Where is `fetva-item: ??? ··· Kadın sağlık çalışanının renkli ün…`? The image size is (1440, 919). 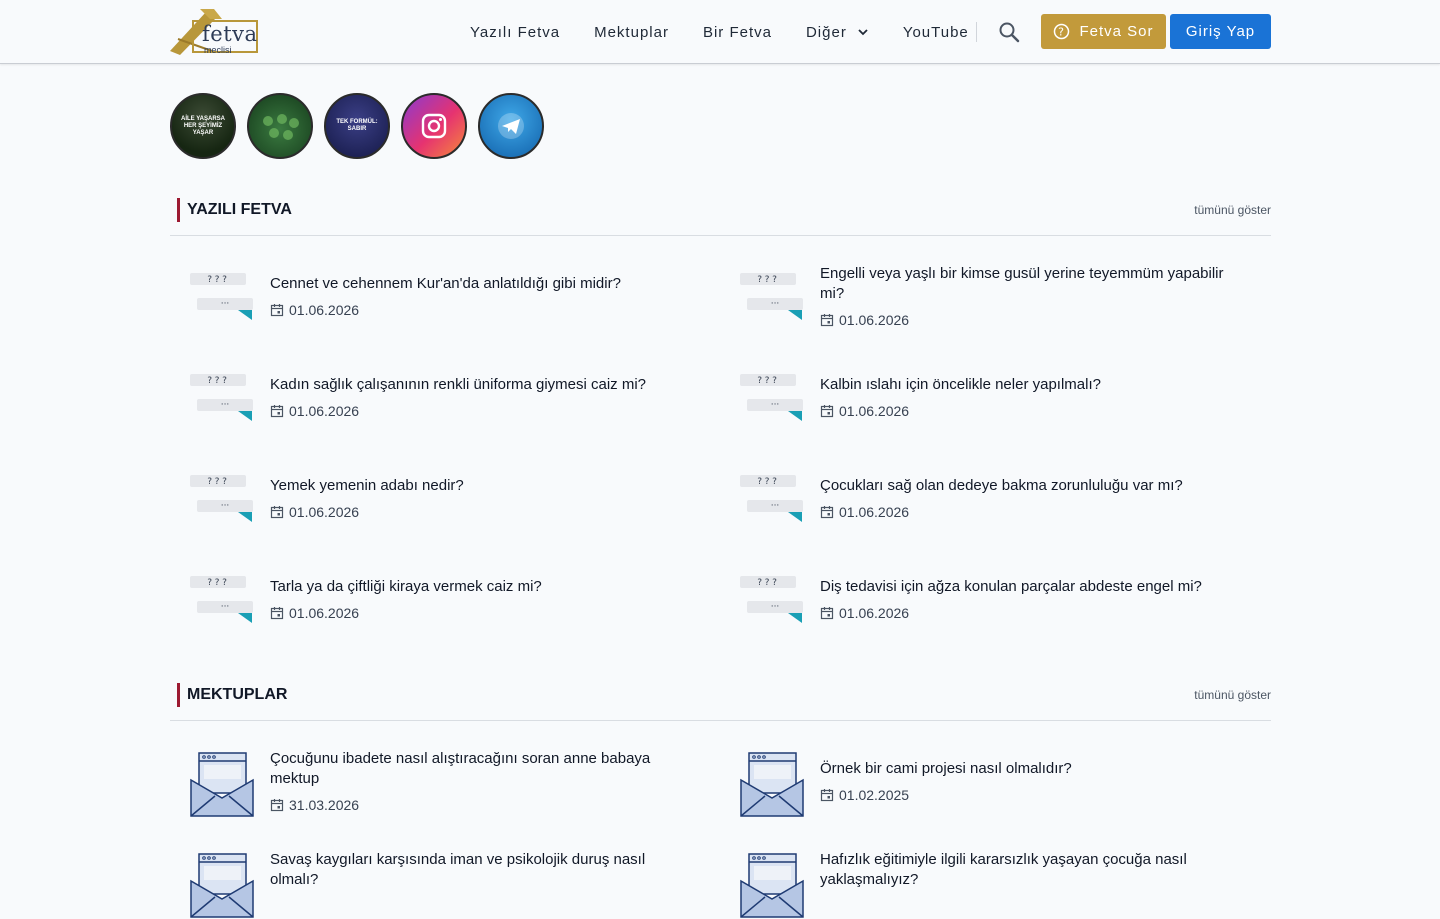 fetva-item: ??? ··· Kadın sağlık çalışanının renkli ün… is located at coordinates (440, 404).